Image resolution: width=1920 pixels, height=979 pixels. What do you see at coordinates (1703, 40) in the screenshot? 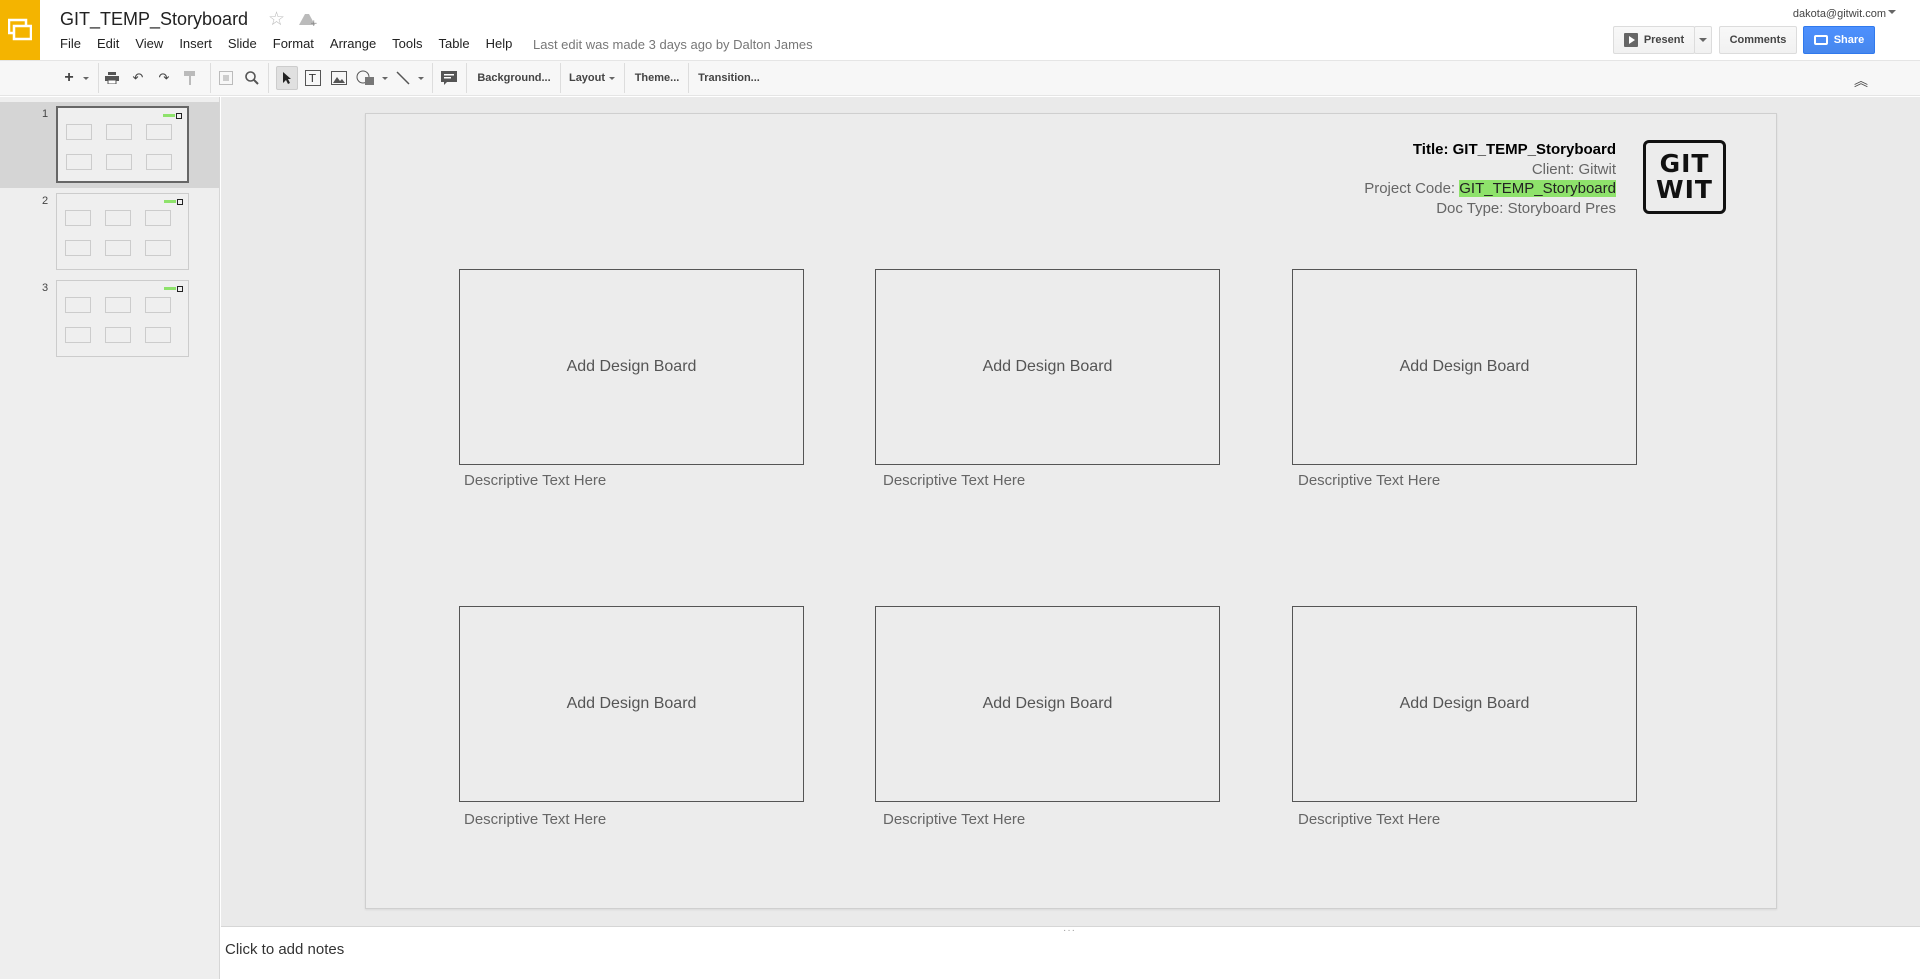
I see `present-options-button` at bounding box center [1703, 40].